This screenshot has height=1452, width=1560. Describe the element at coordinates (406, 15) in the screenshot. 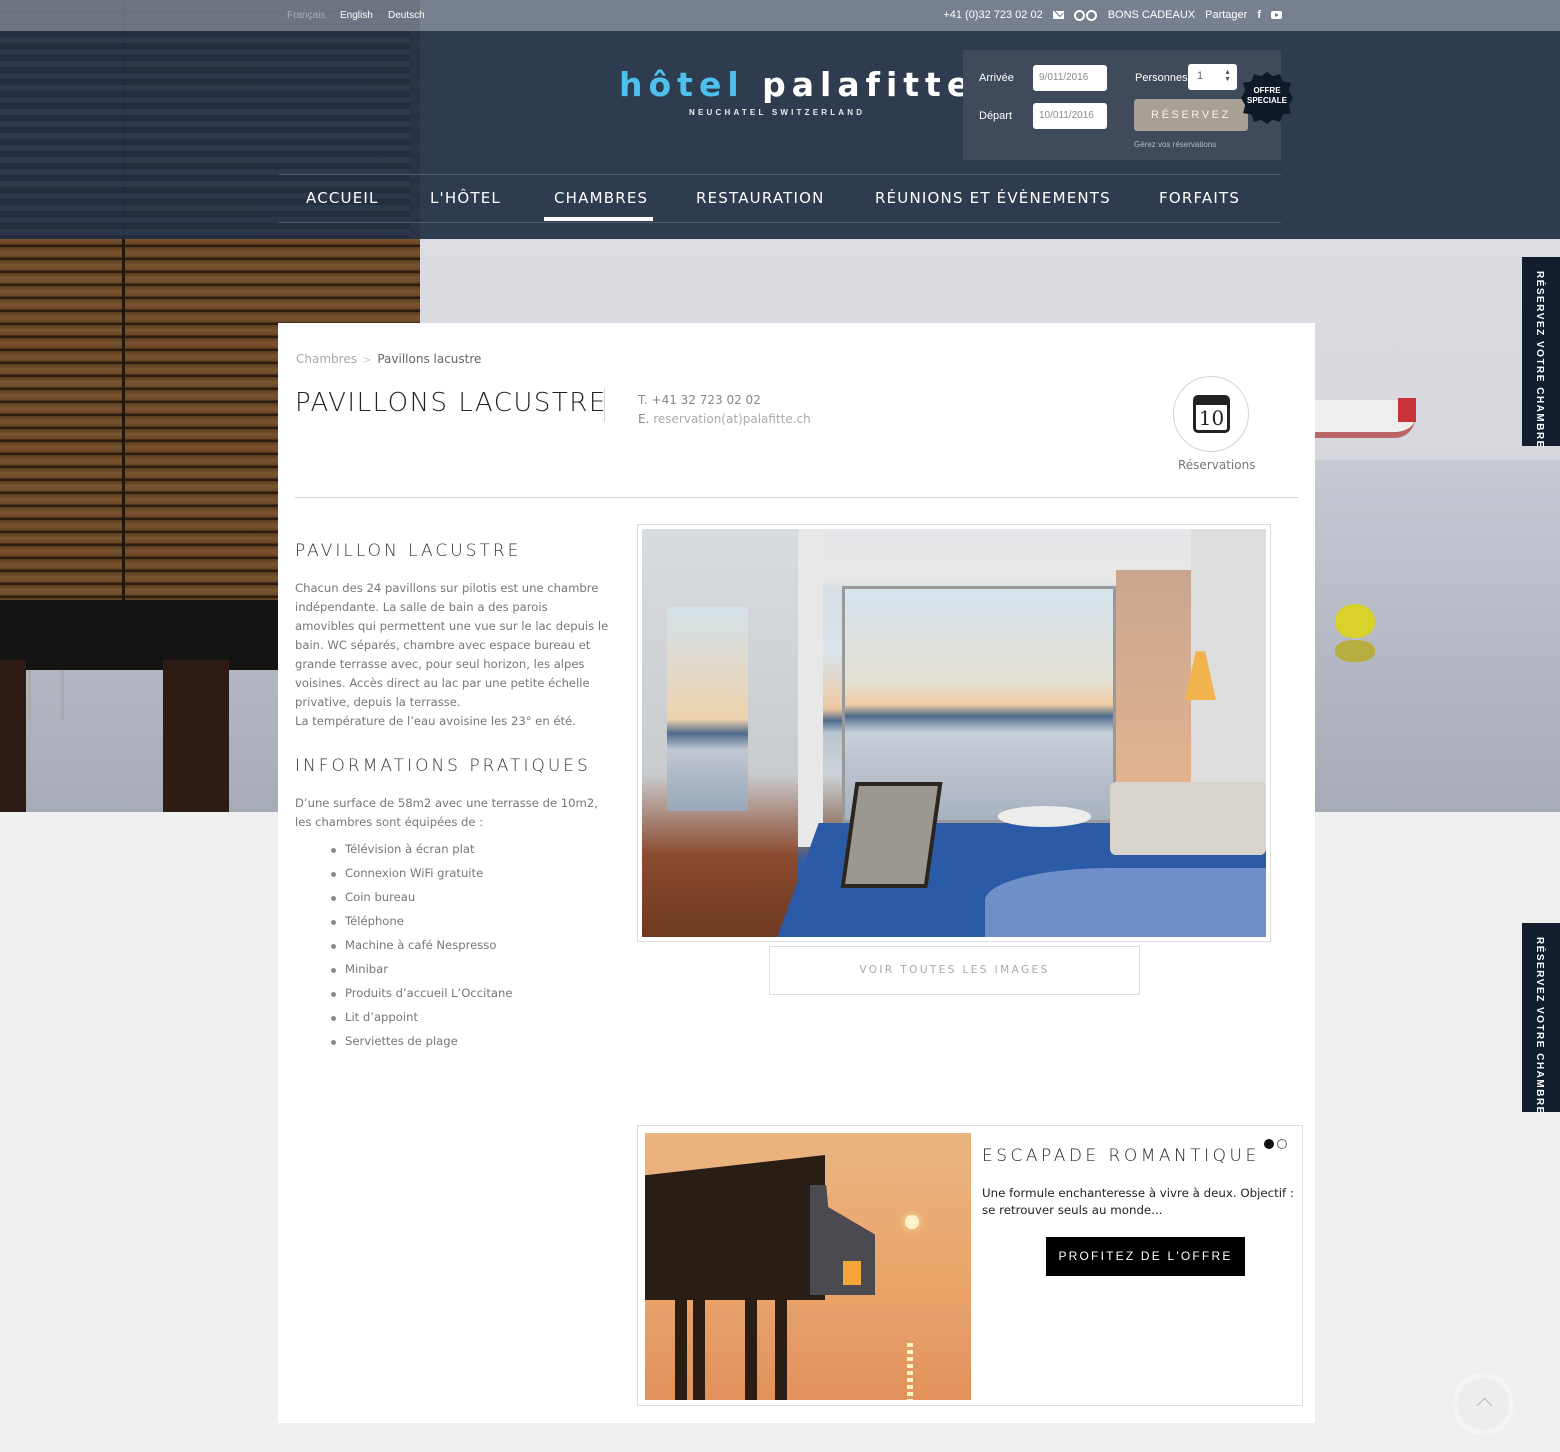

I see `lang-deutsch: Deutsch` at that location.